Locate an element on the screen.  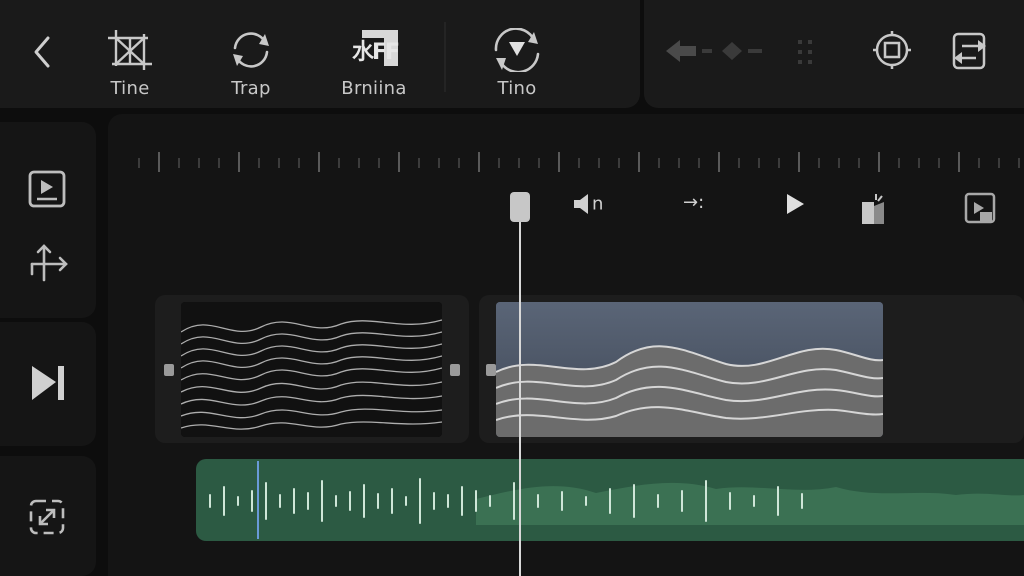
export-icon is located at coordinates (969, 51).